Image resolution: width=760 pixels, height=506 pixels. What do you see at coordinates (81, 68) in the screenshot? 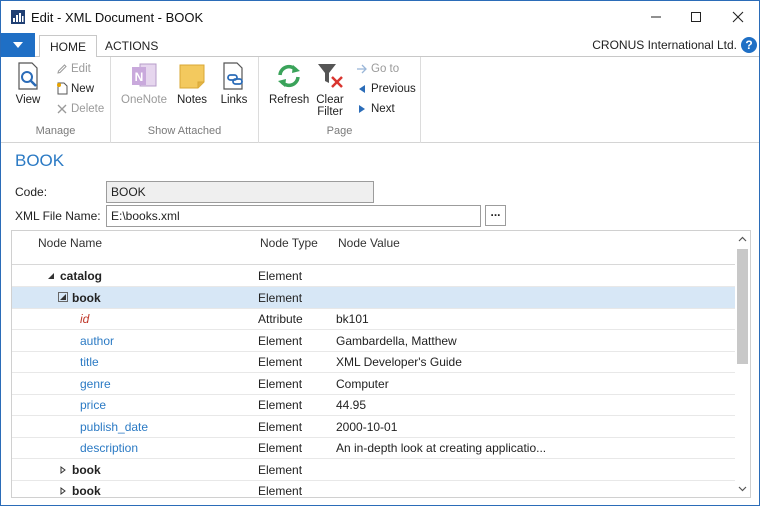
I see `edit-label: Edit` at bounding box center [81, 68].